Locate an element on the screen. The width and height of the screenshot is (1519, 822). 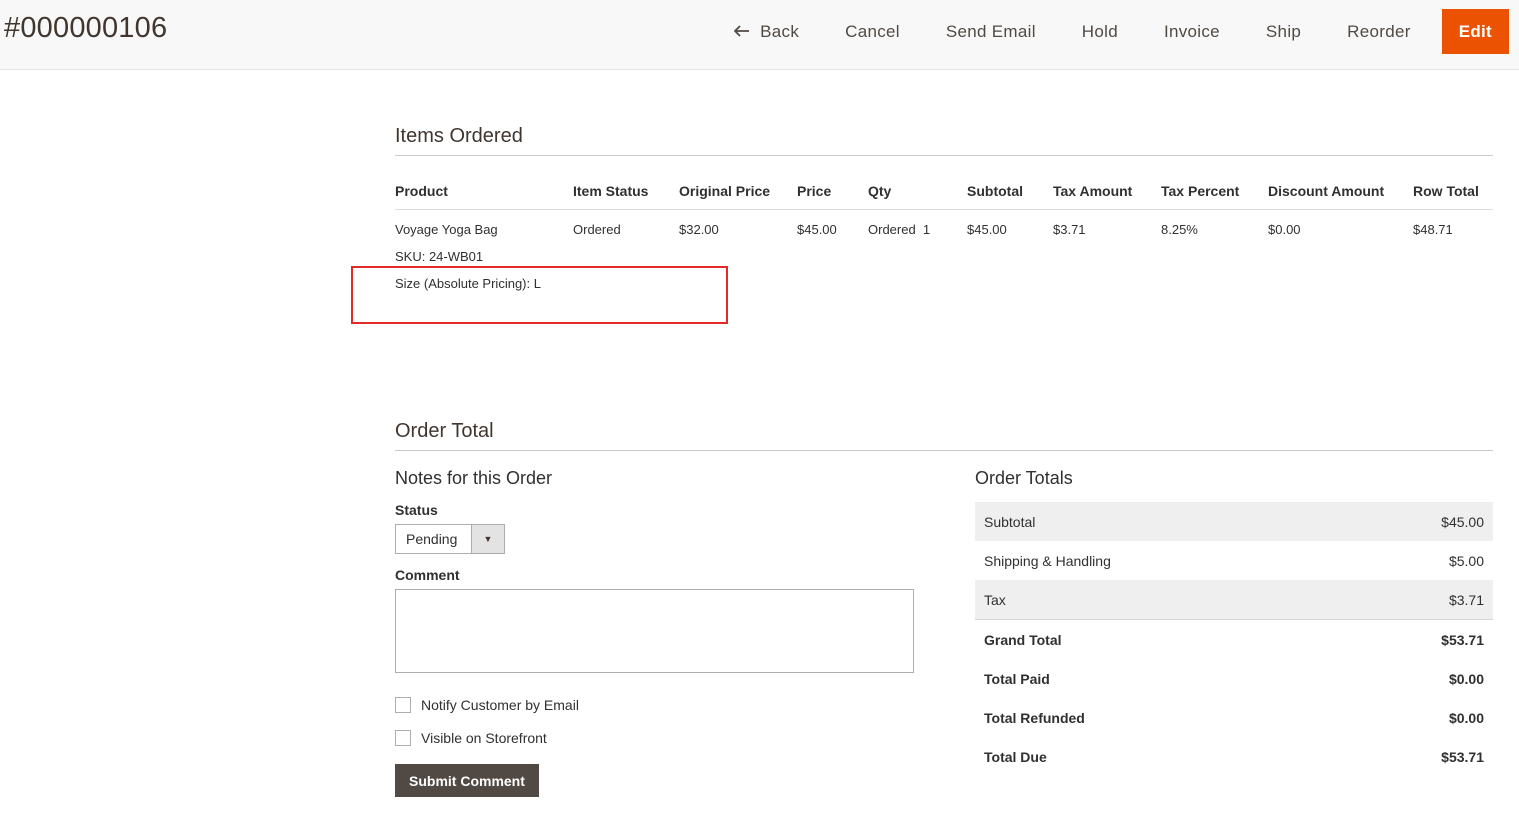
row-total-cell: $48.71 is located at coordinates (1433, 229).